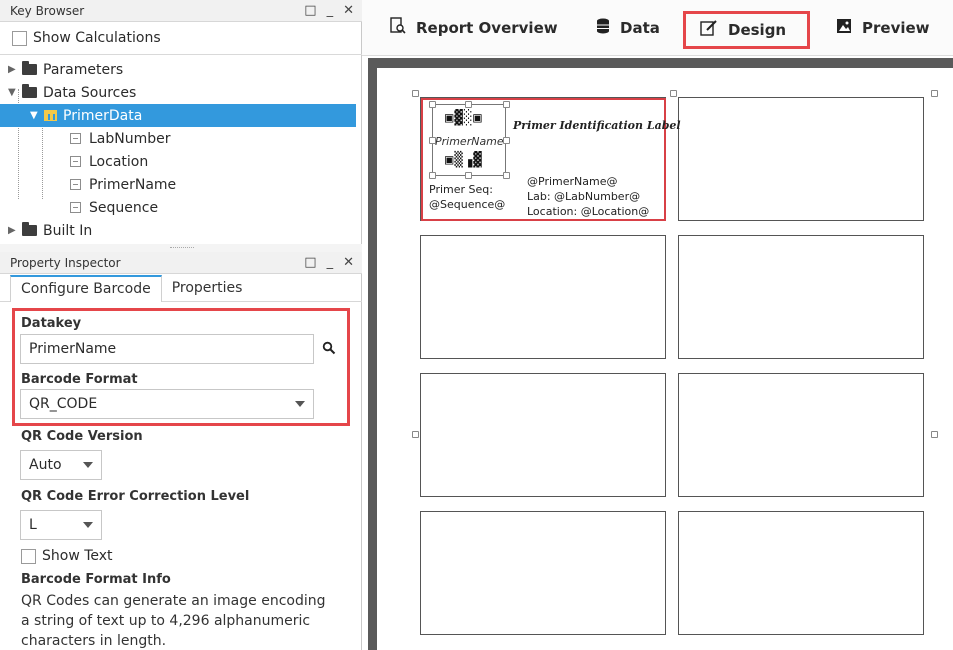  Describe the element at coordinates (167, 349) in the screenshot. I see `datakey-input: PrimerName` at that location.